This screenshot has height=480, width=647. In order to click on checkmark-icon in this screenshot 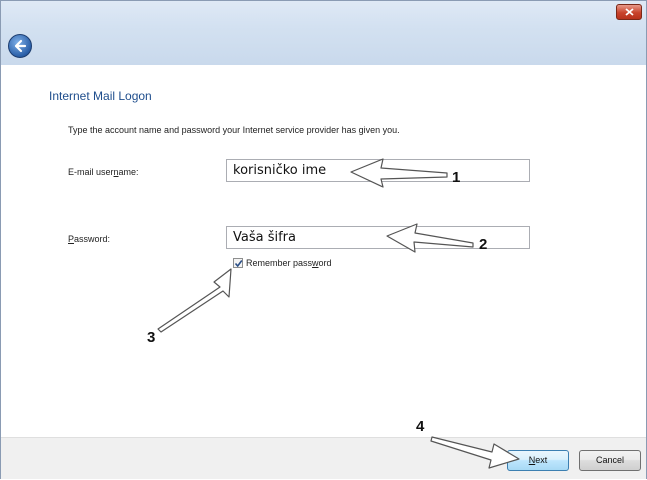, I will do `click(238, 264)`.